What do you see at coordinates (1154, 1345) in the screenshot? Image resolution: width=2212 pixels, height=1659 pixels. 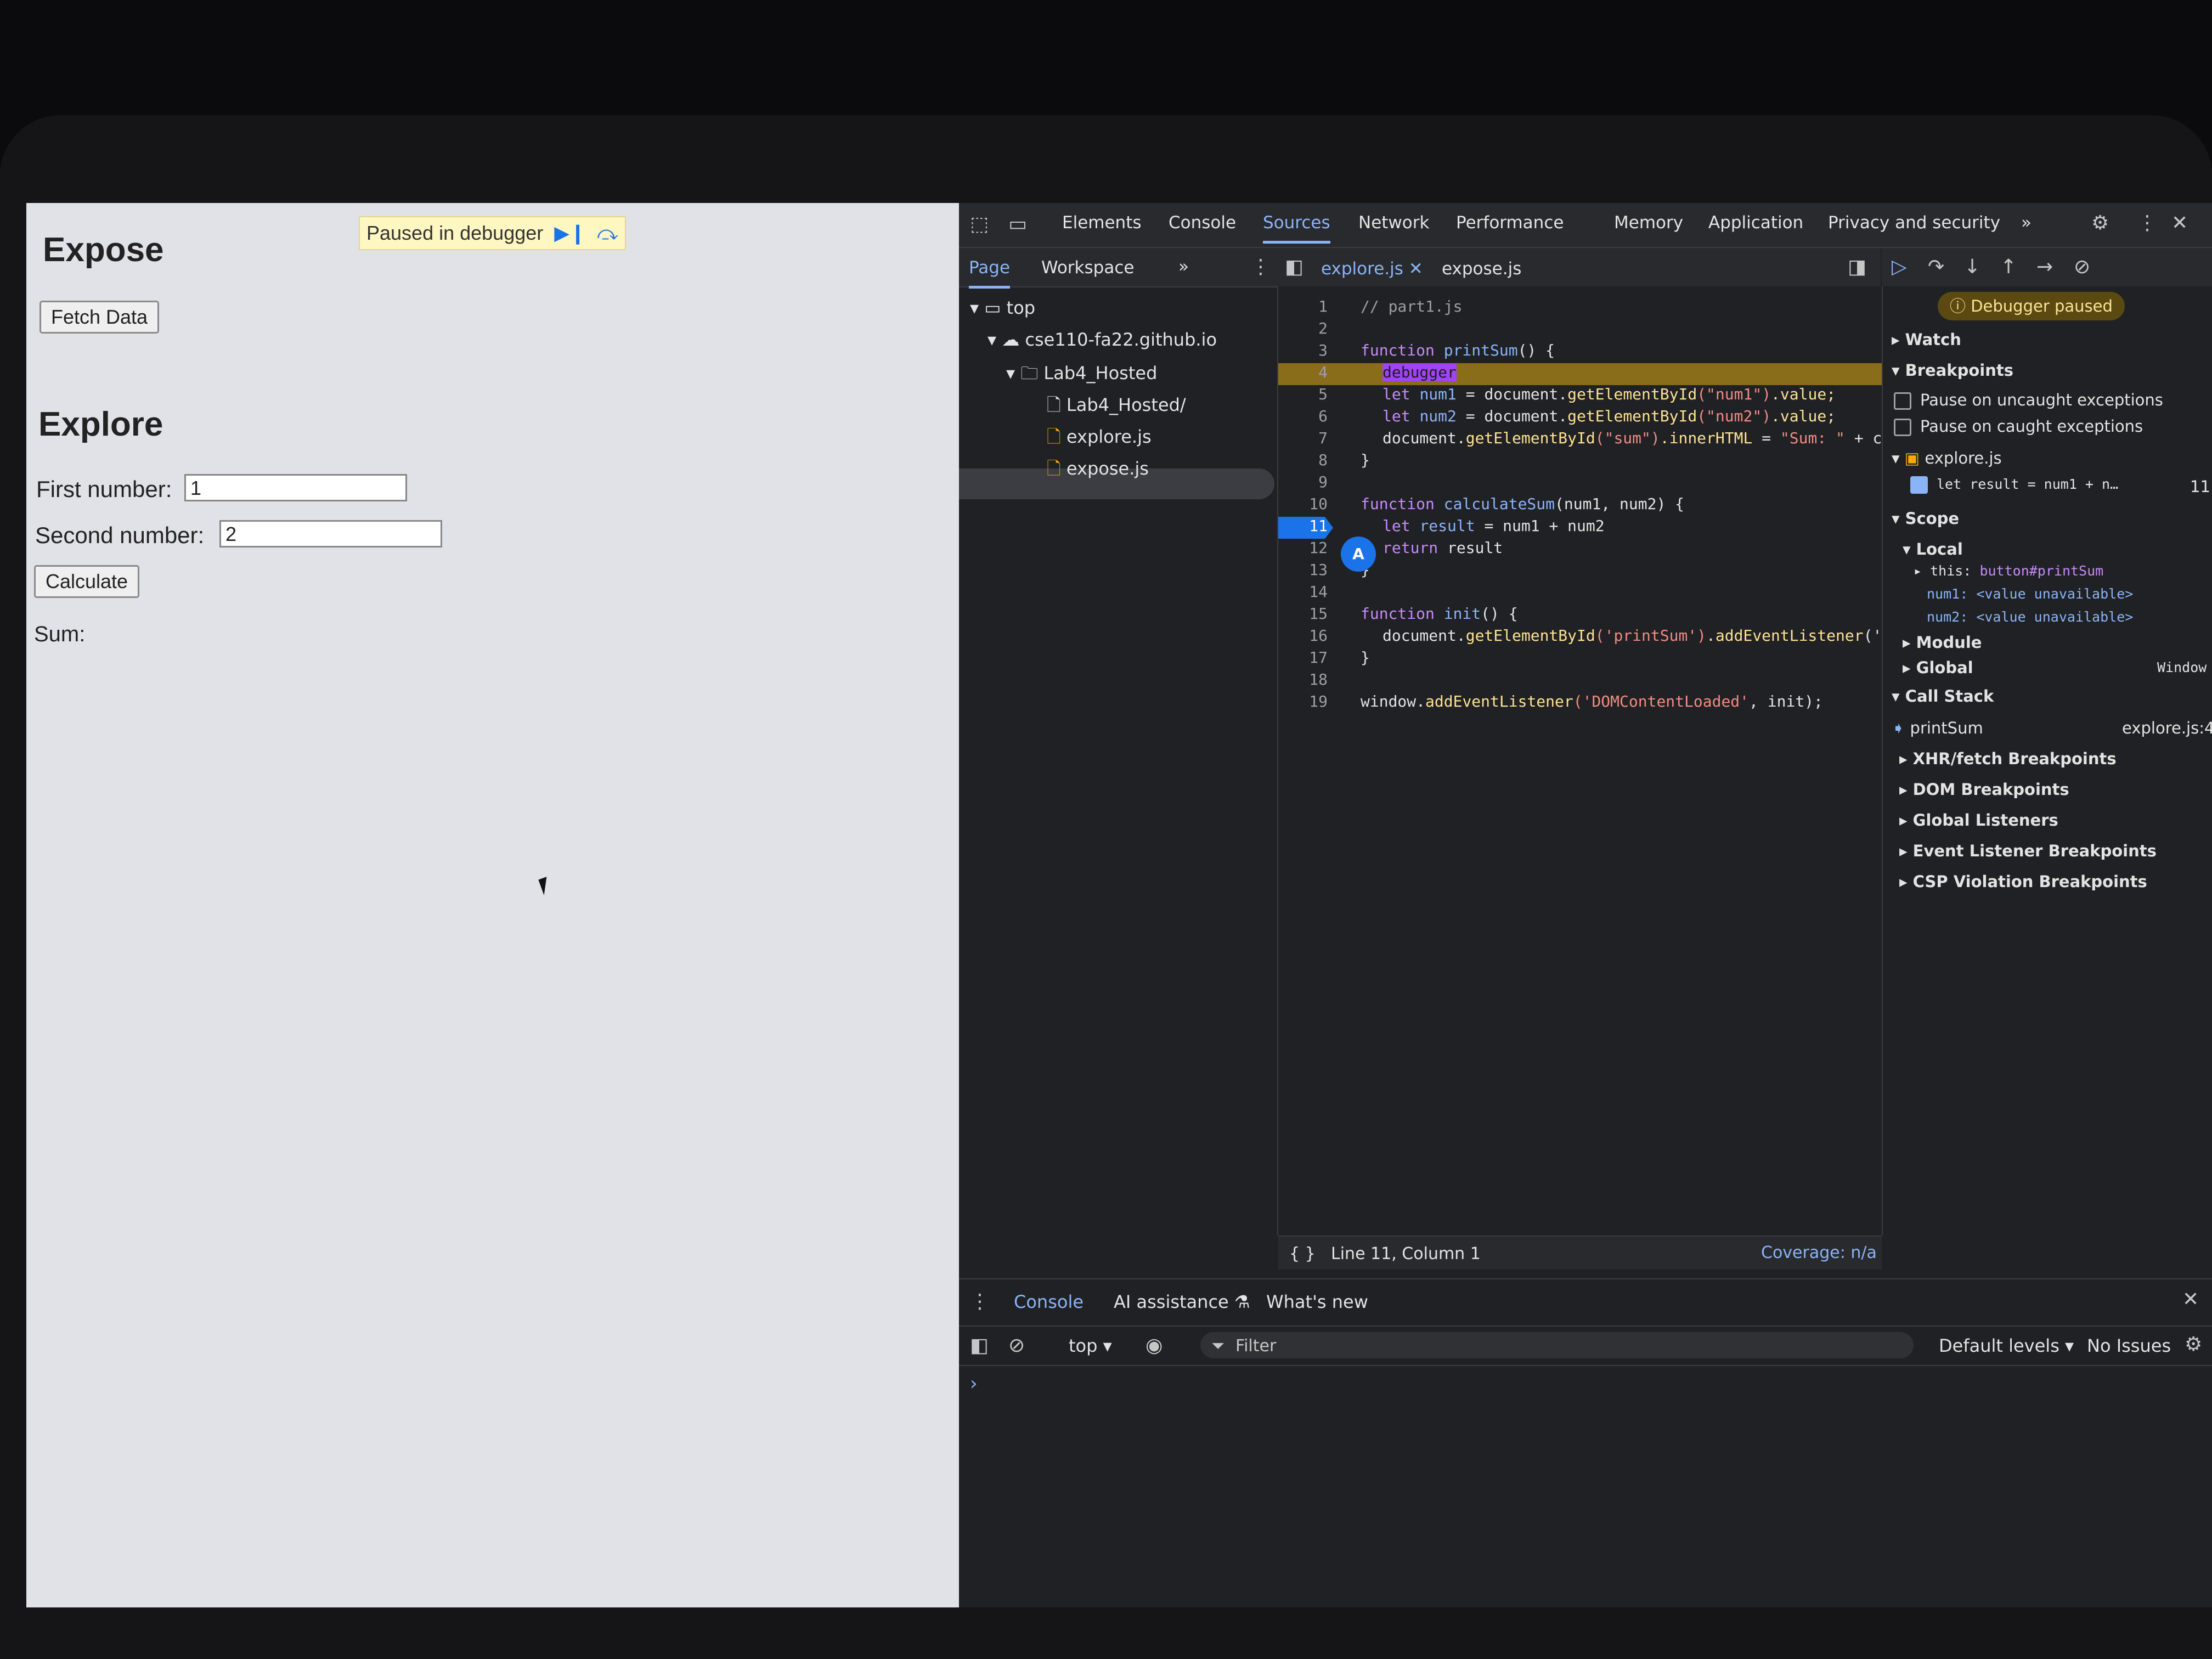 I see `live-expression-eye-icon: ◉` at bounding box center [1154, 1345].